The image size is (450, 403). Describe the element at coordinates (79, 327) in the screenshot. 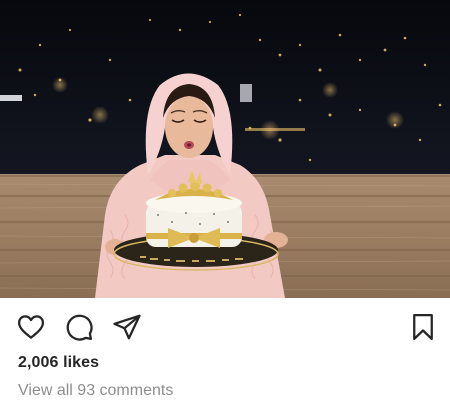

I see `comment-bubble-icon` at that location.